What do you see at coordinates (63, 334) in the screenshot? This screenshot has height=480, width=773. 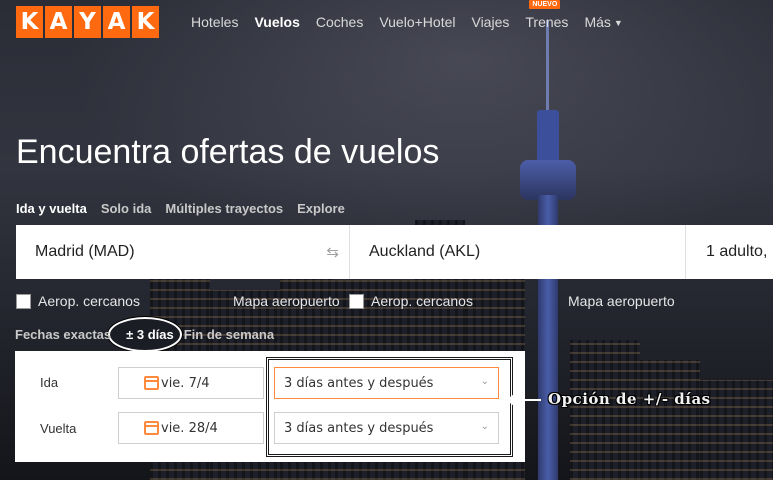 I see `tab-fechas-exactas: Fechas exactas` at bounding box center [63, 334].